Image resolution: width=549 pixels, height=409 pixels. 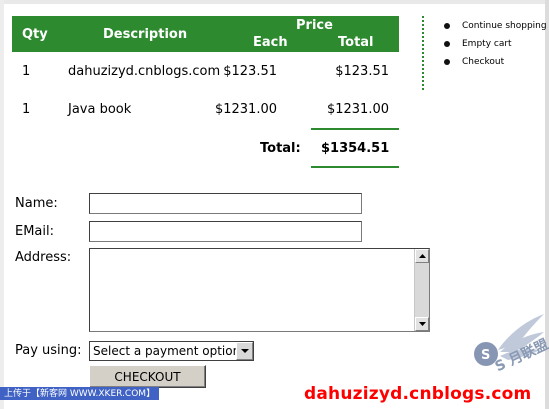 I want to click on watermark-url: dahuzizyd.cnblogs.com, so click(x=418, y=394).